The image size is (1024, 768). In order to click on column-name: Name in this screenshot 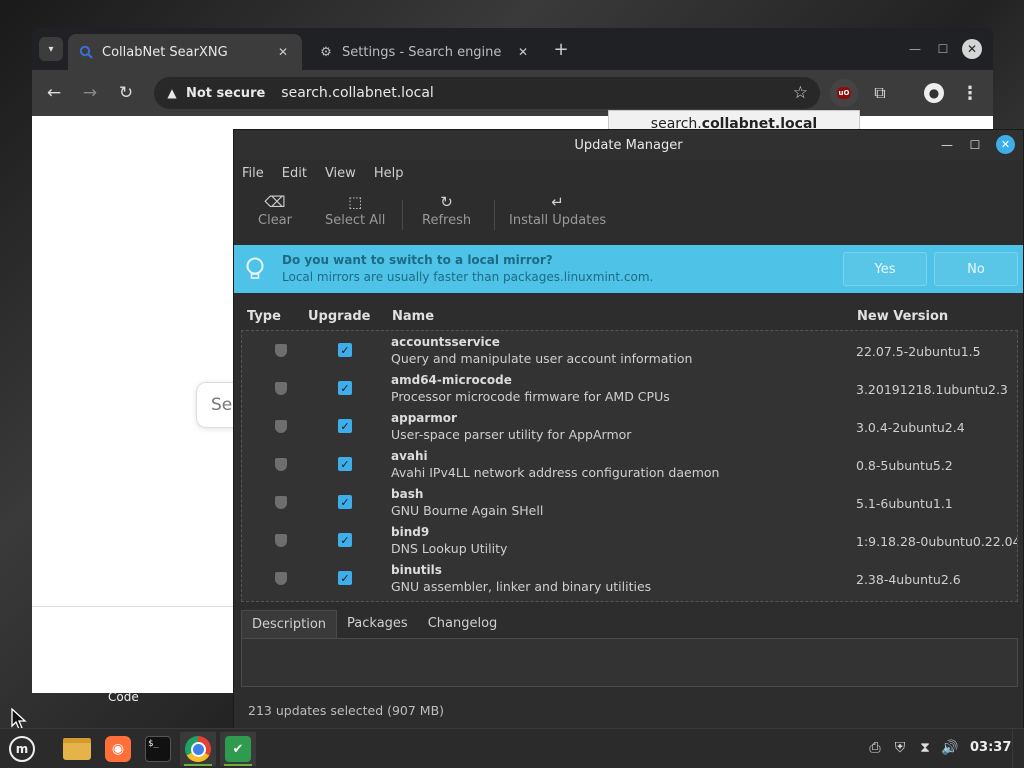, I will do `click(413, 316)`.